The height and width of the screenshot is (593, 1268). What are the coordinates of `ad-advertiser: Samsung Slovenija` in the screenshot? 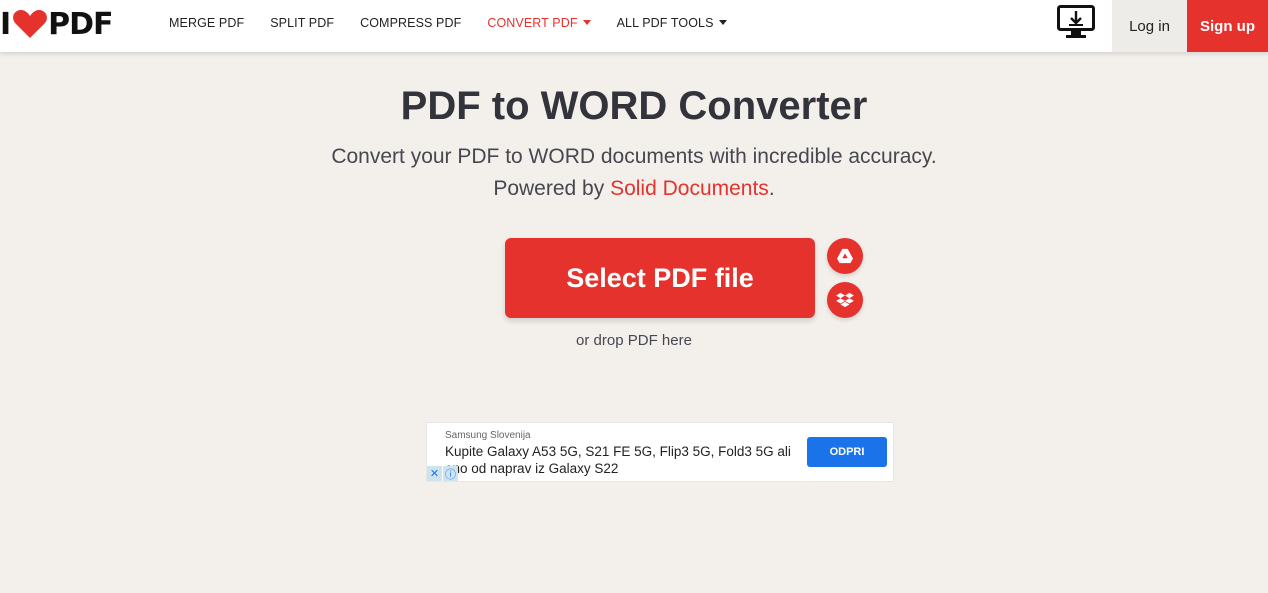 It's located at (488, 435).